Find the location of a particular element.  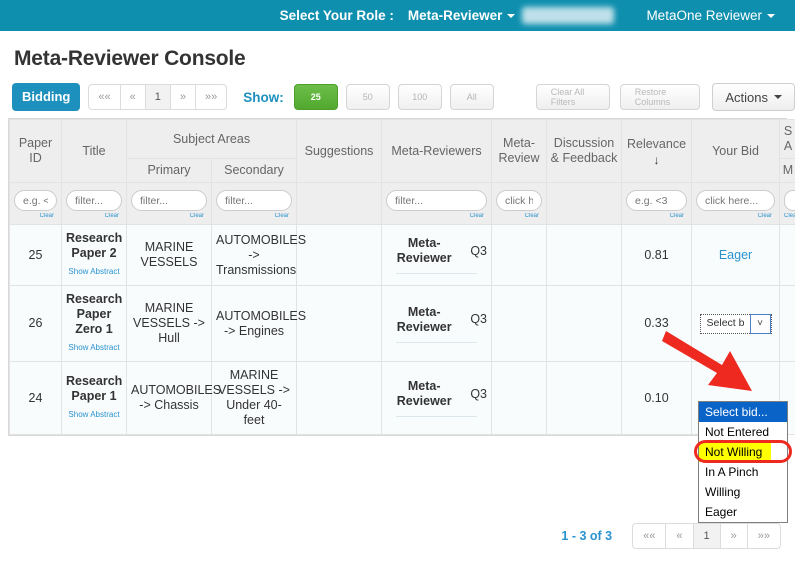

col-header-partial-right: S A is located at coordinates (787, 139).